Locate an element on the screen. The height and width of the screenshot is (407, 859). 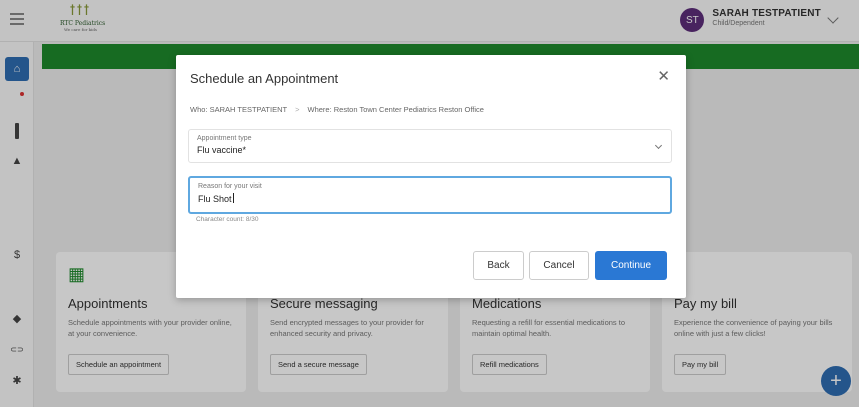
breadcrumb-who: Who: SARAH TESTPATIENT is located at coordinates (238, 109).